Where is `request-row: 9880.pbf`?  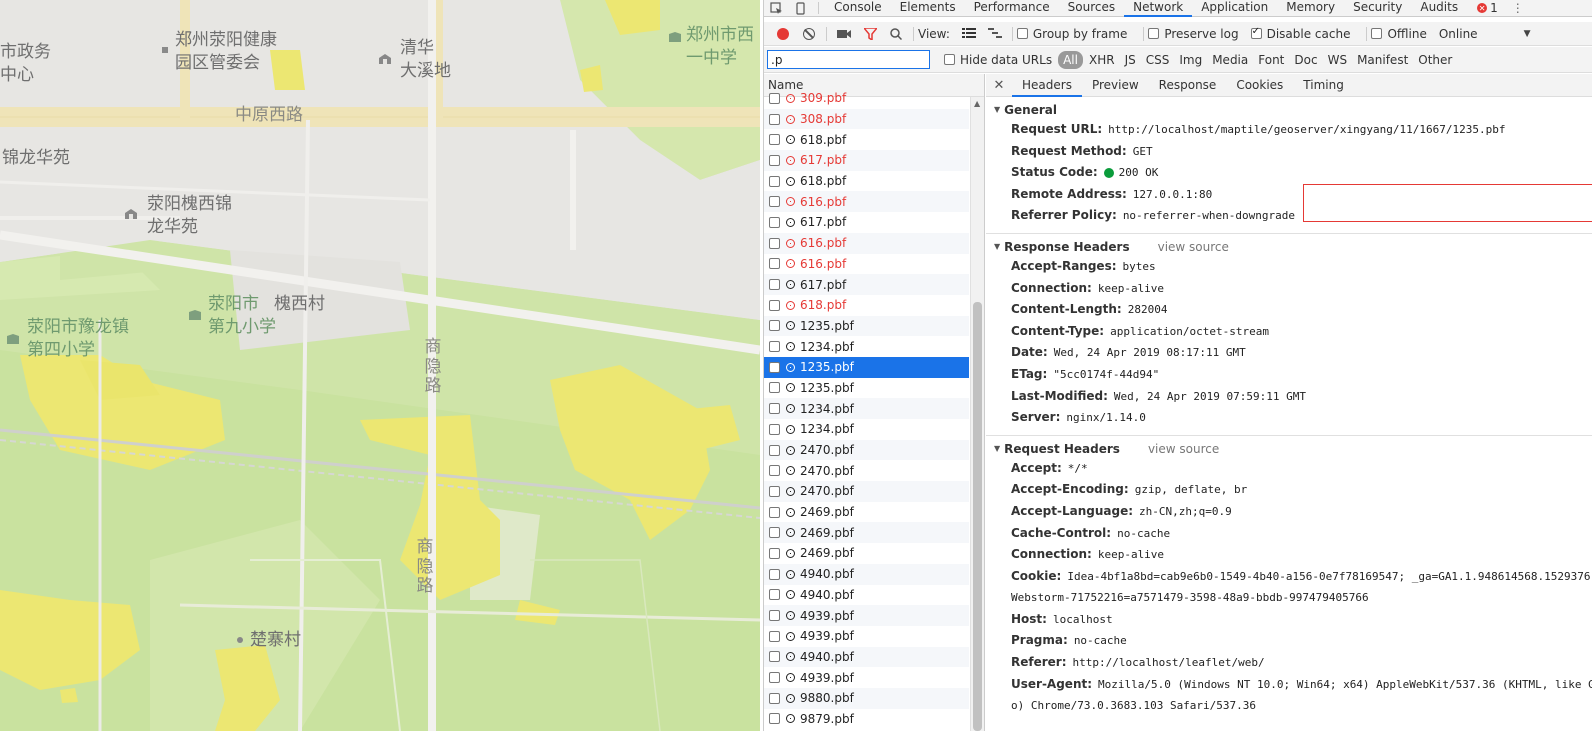 request-row: 9880.pbf is located at coordinates (866, 698).